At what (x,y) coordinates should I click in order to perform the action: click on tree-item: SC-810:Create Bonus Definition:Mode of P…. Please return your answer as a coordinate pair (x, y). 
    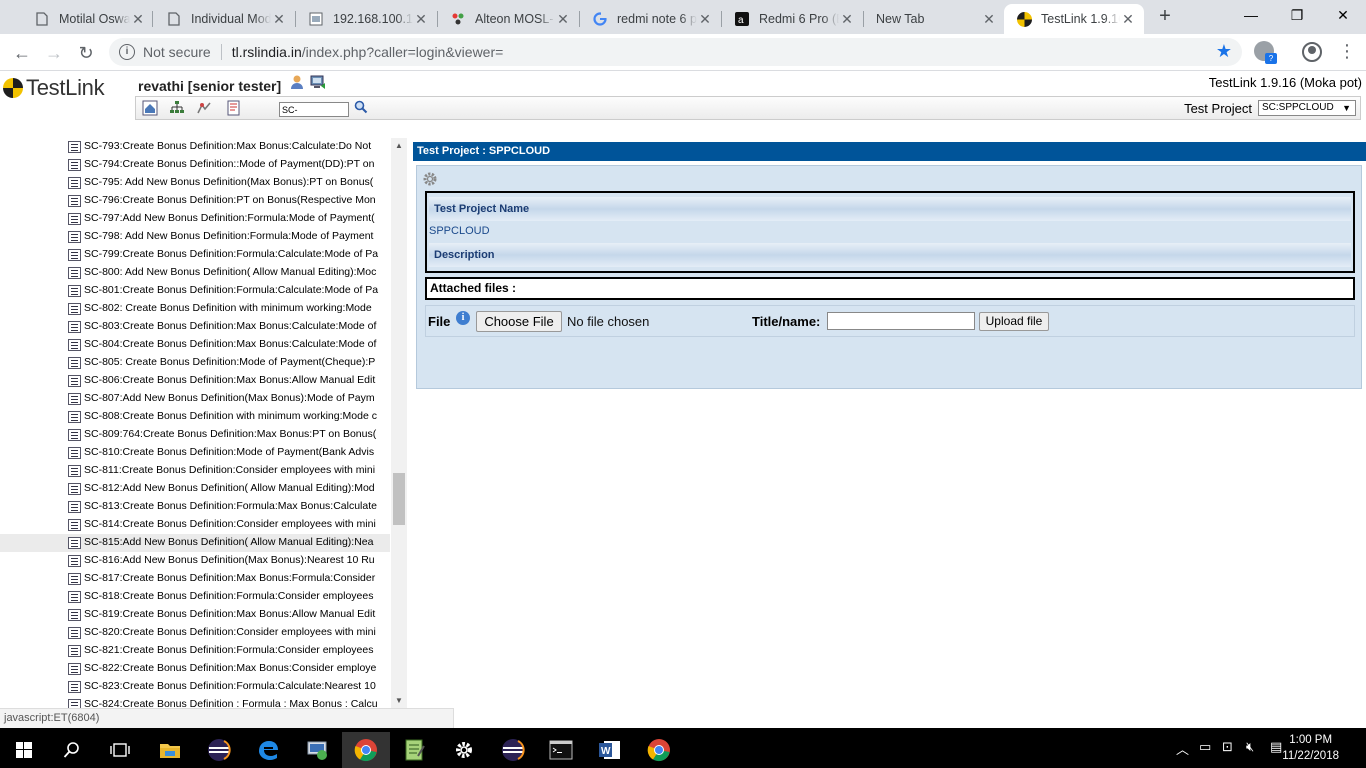
    Looking at the image, I should click on (195, 453).